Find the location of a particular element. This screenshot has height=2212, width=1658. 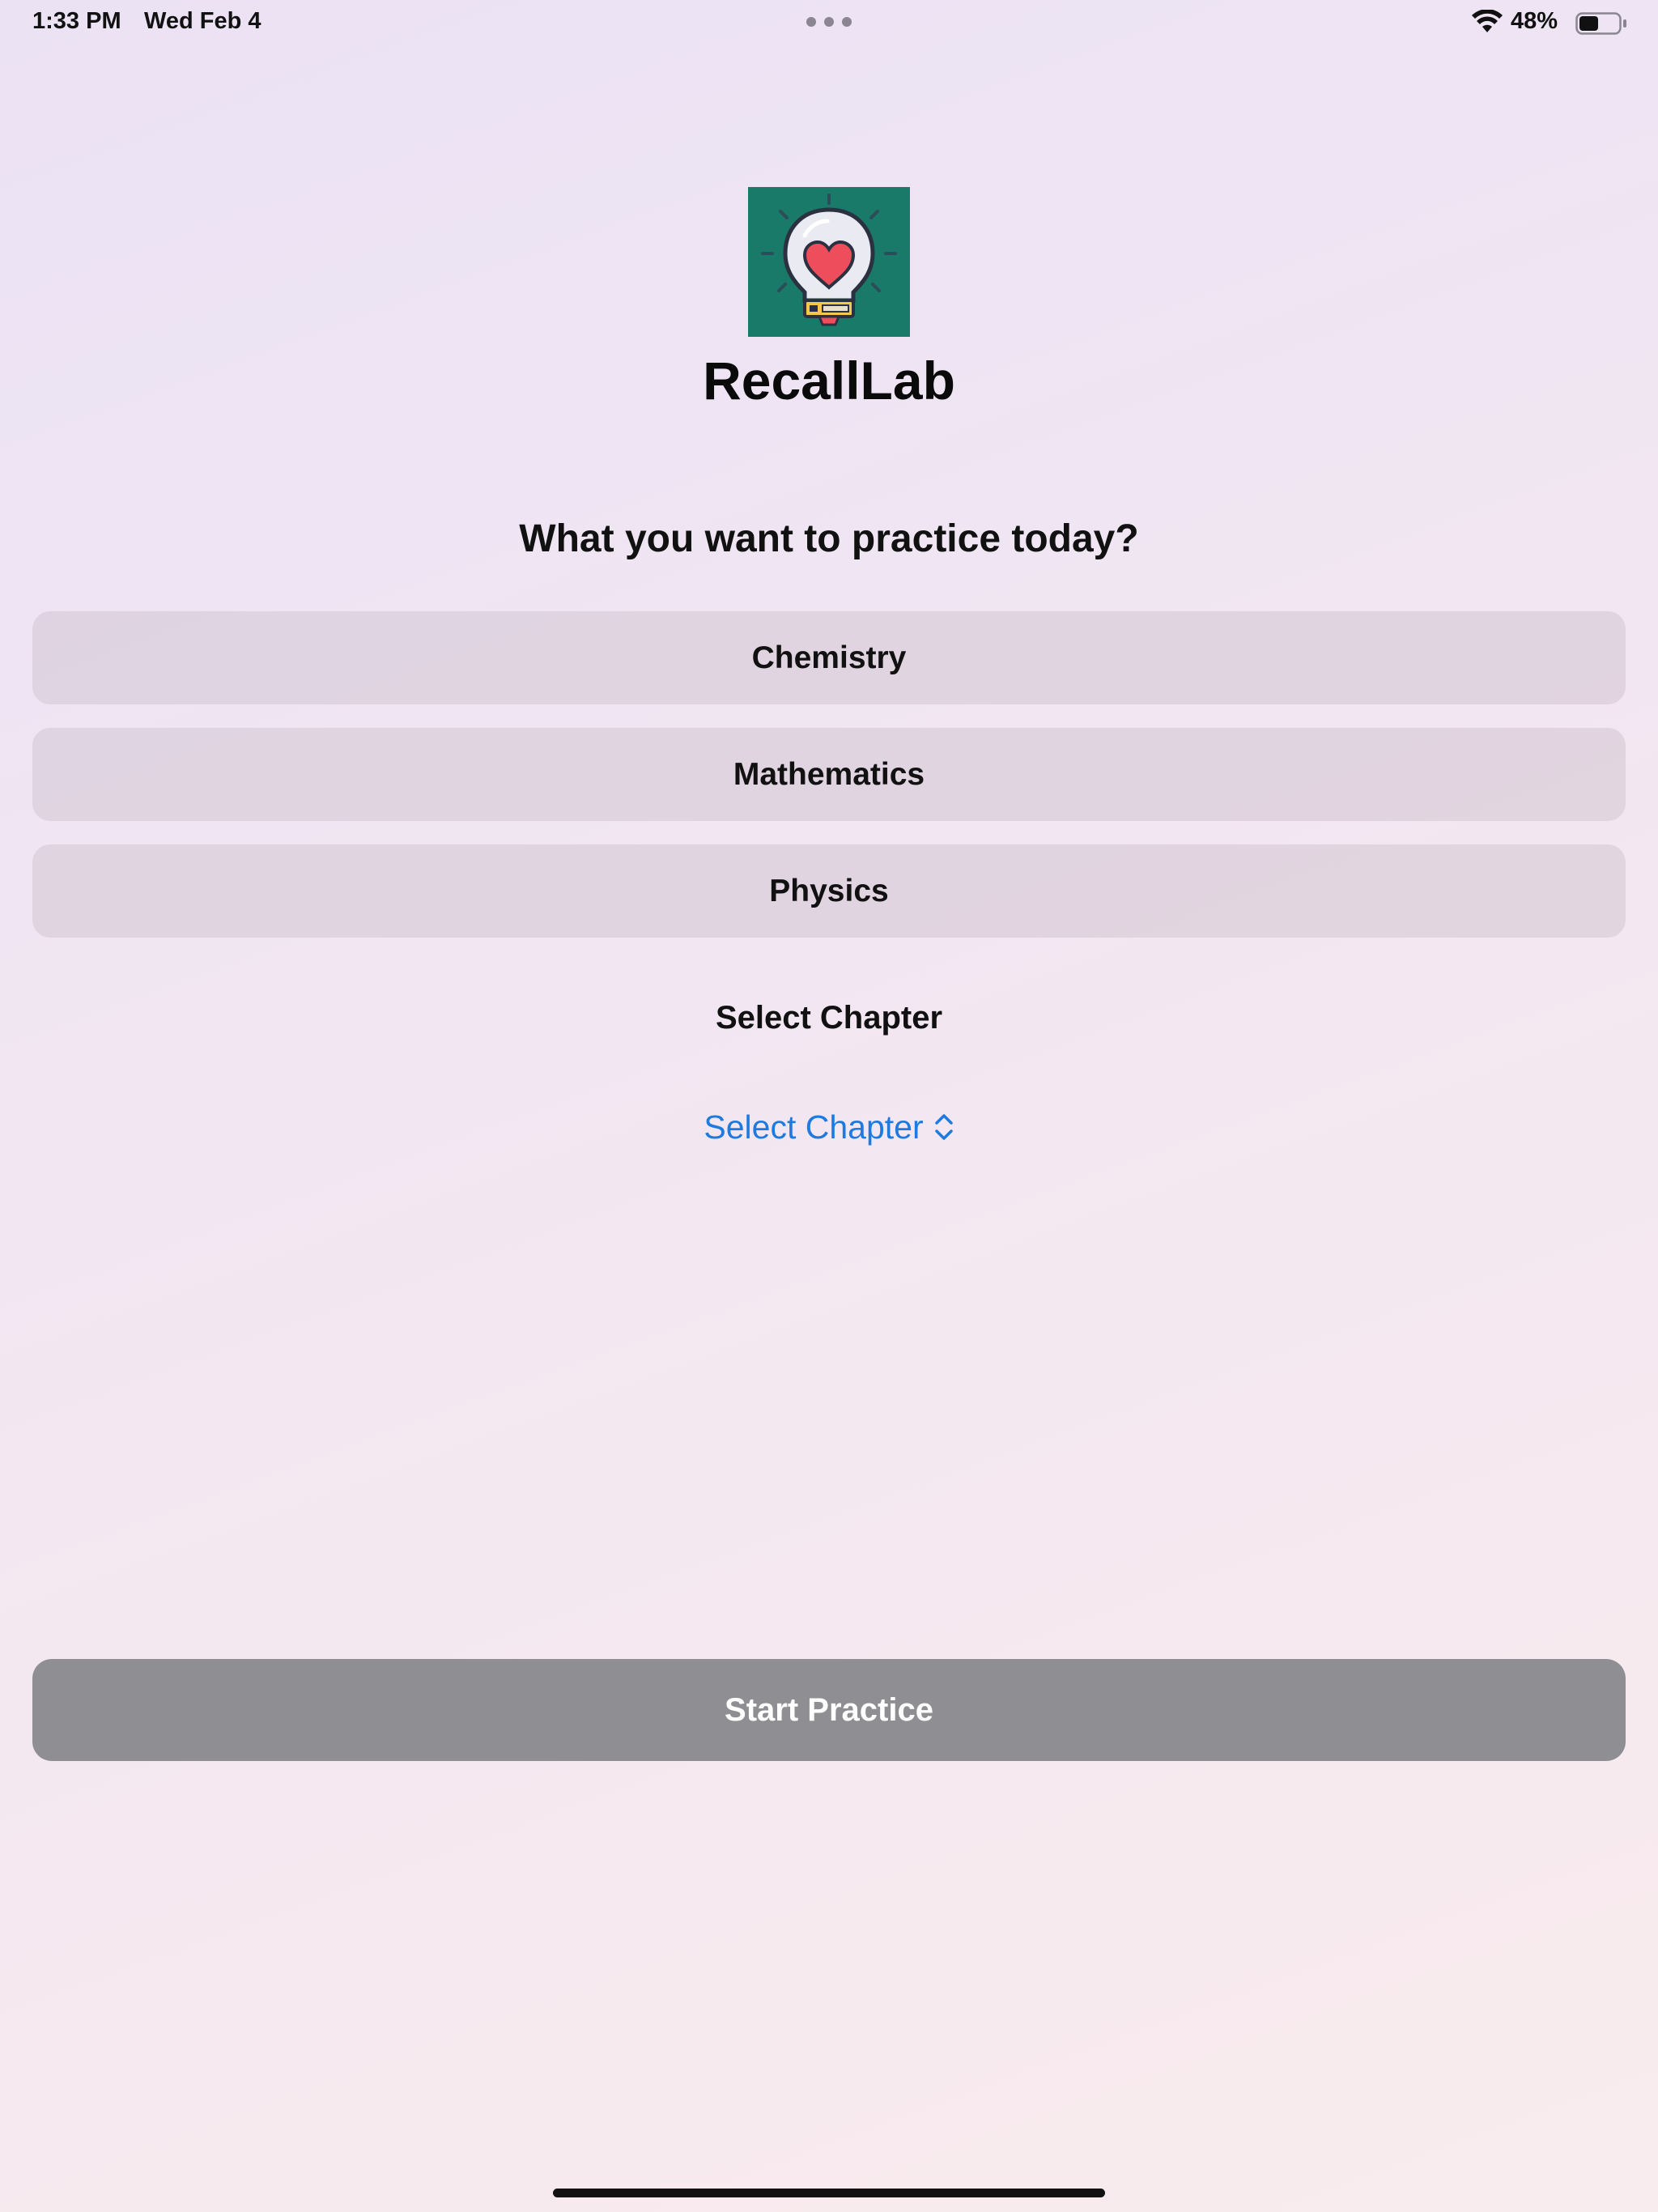

multitask-menu-icon is located at coordinates (829, 22).